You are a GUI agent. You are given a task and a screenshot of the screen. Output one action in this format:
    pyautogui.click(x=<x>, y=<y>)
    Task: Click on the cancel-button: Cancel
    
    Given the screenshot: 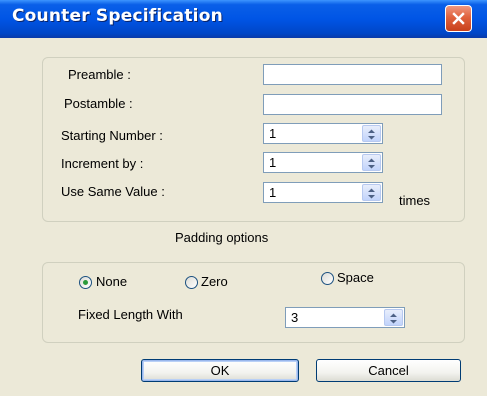 What is the action you would take?
    pyautogui.click(x=388, y=370)
    